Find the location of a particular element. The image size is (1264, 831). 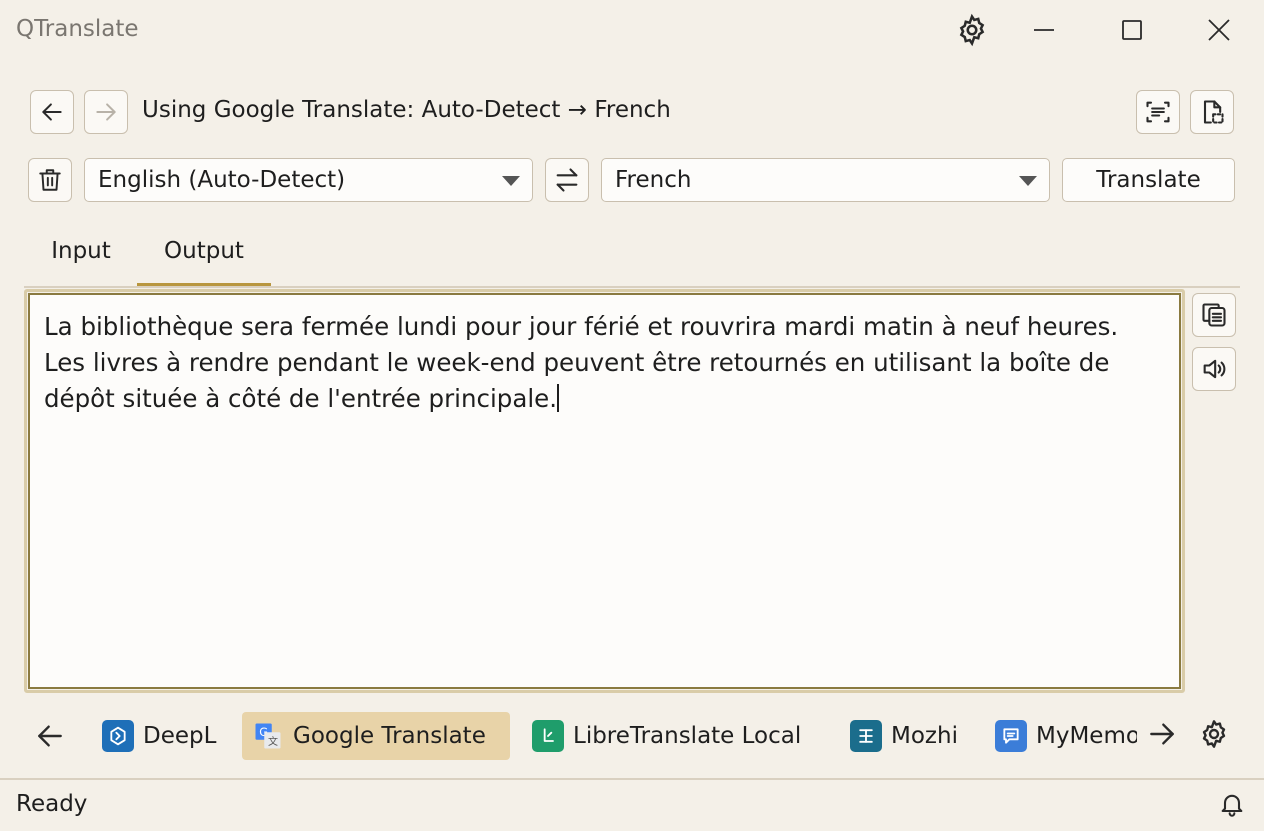

services-prev-button is located at coordinates (50, 736).